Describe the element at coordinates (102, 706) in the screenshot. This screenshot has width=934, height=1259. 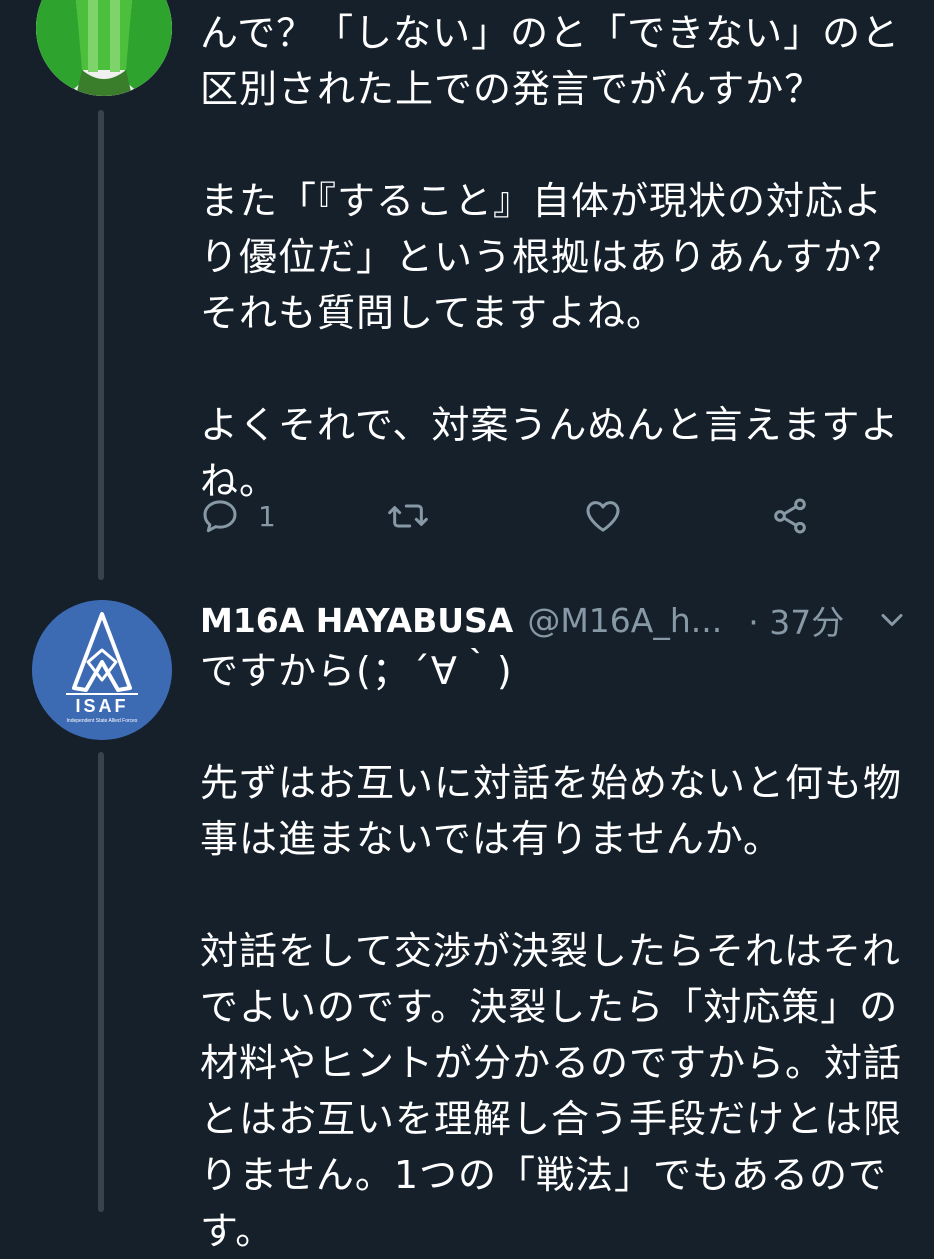
I see `avatar-logo-text: ISAF` at that location.